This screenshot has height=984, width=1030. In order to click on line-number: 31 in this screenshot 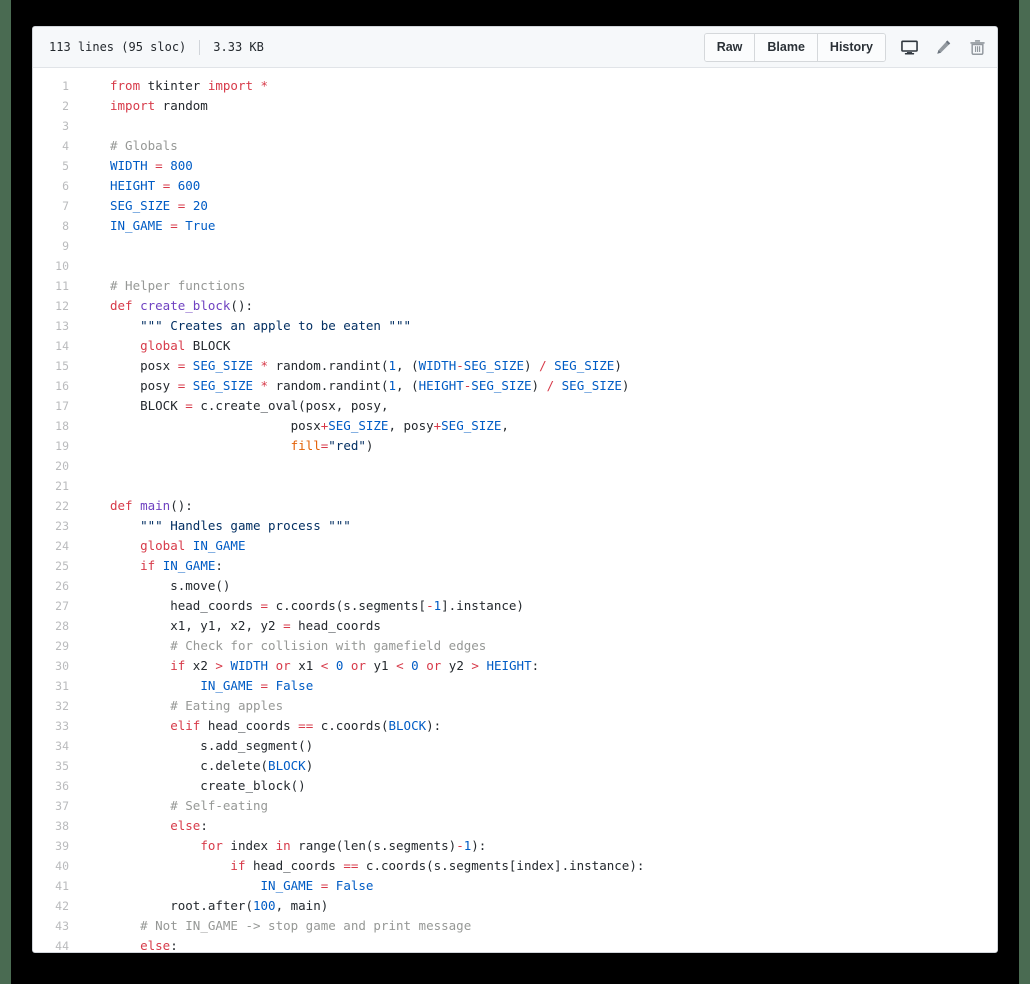, I will do `click(56, 686)`.